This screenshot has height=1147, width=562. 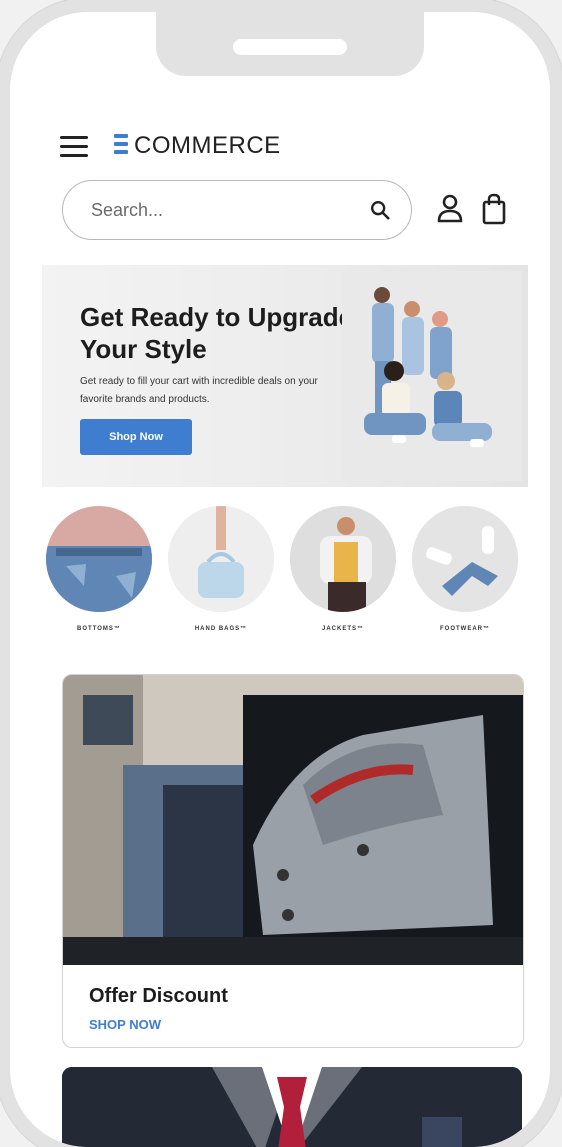 I want to click on search-input, so click(x=221, y=210).